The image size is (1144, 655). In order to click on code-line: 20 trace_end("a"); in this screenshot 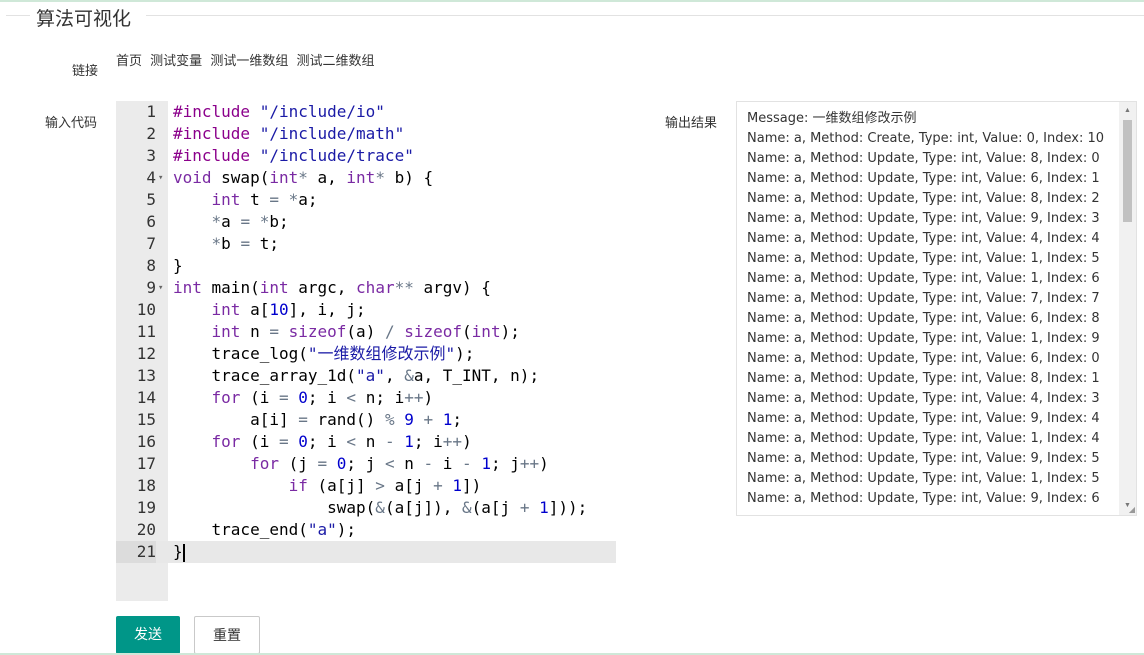, I will do `click(366, 530)`.